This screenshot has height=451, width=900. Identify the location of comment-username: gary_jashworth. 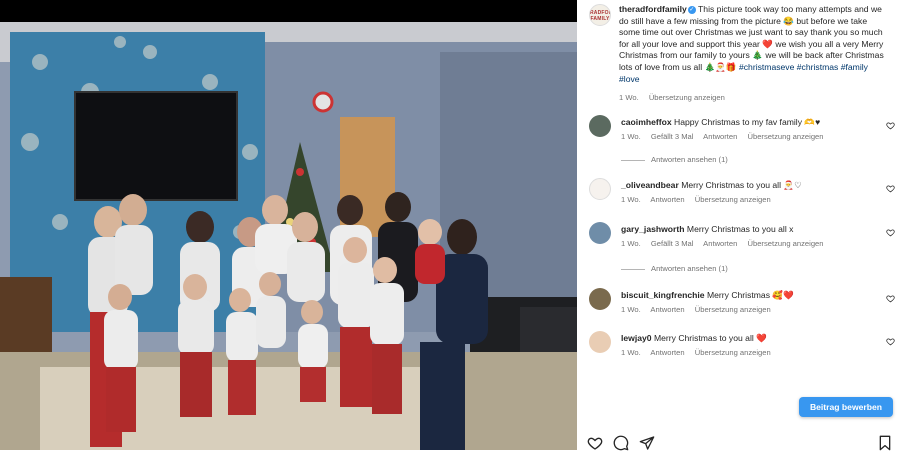
(653, 229).